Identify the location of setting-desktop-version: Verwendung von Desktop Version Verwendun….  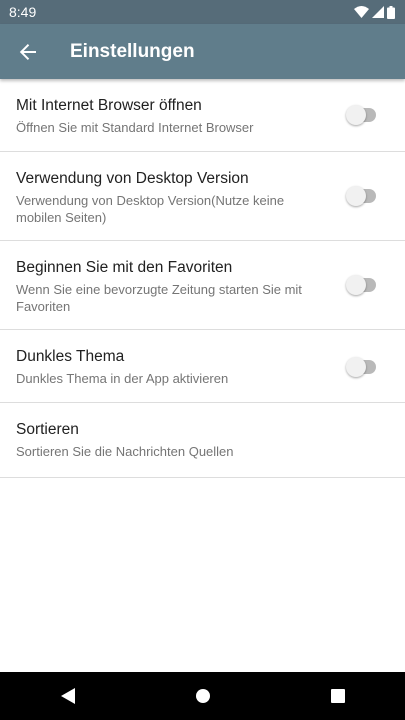
(202, 196).